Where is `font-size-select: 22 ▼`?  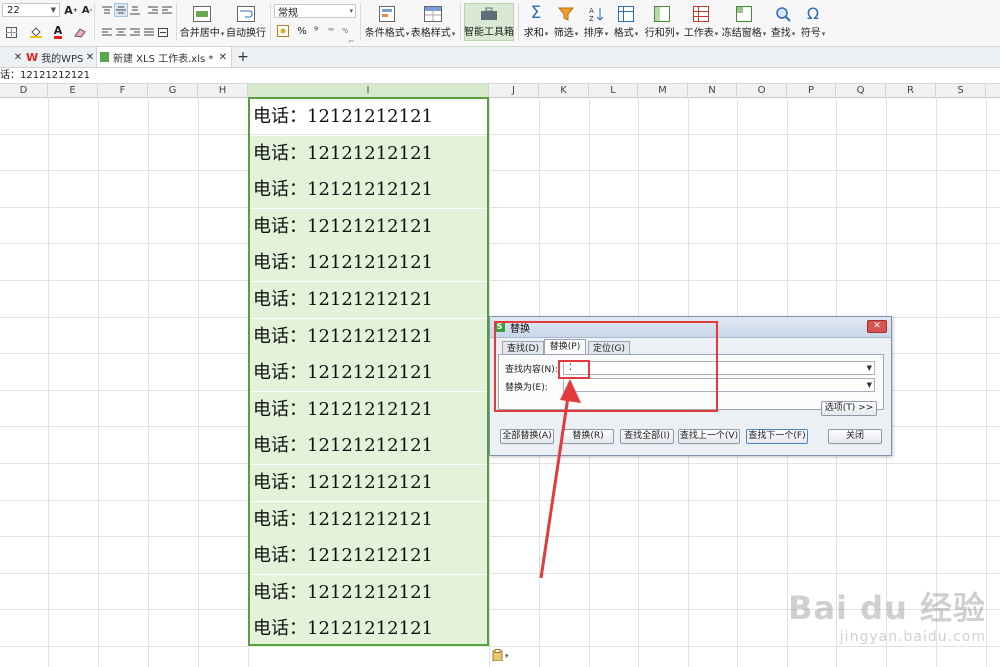 font-size-select: 22 ▼ is located at coordinates (31, 10).